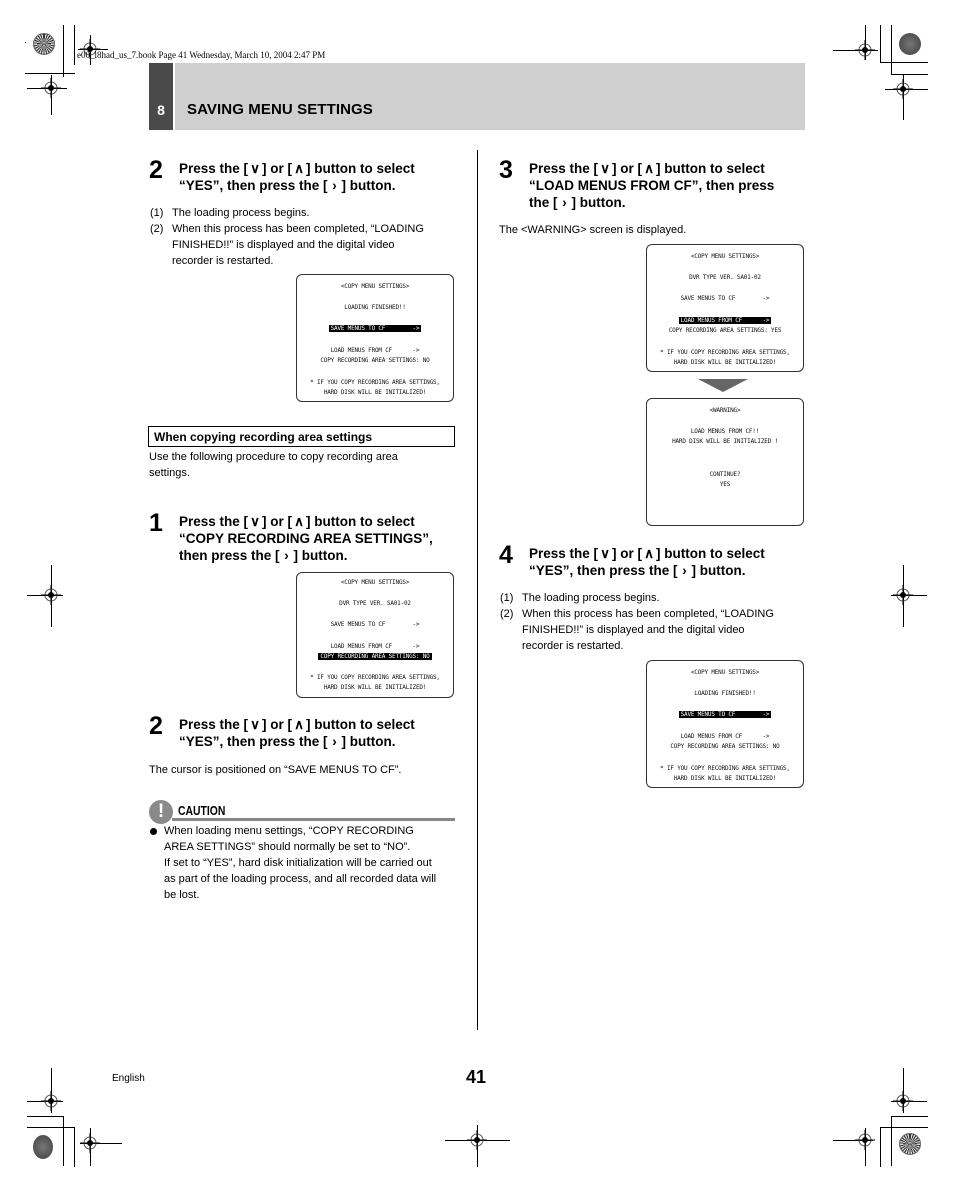 This screenshot has height=1191, width=954. I want to click on arrow-down-icon, so click(723, 385).